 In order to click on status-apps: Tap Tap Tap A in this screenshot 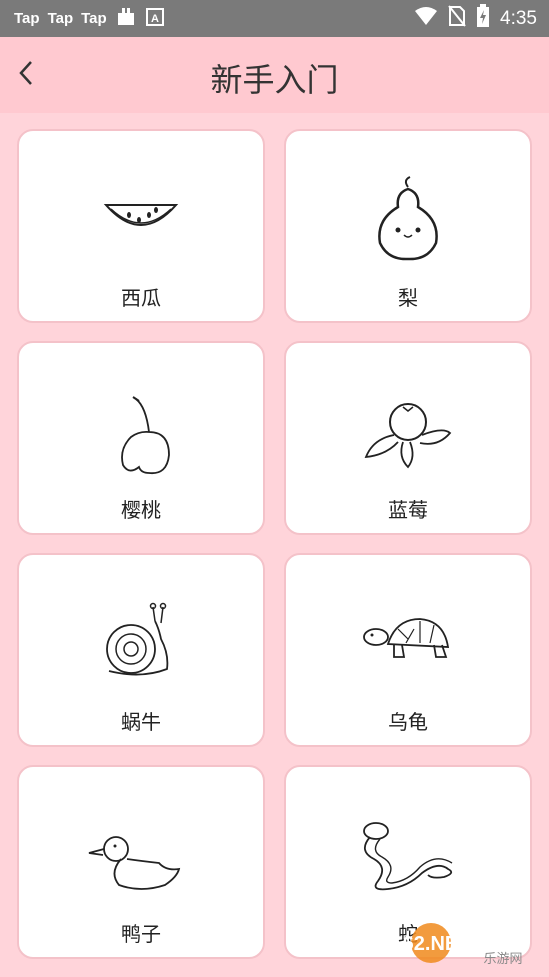, I will do `click(82, 19)`.